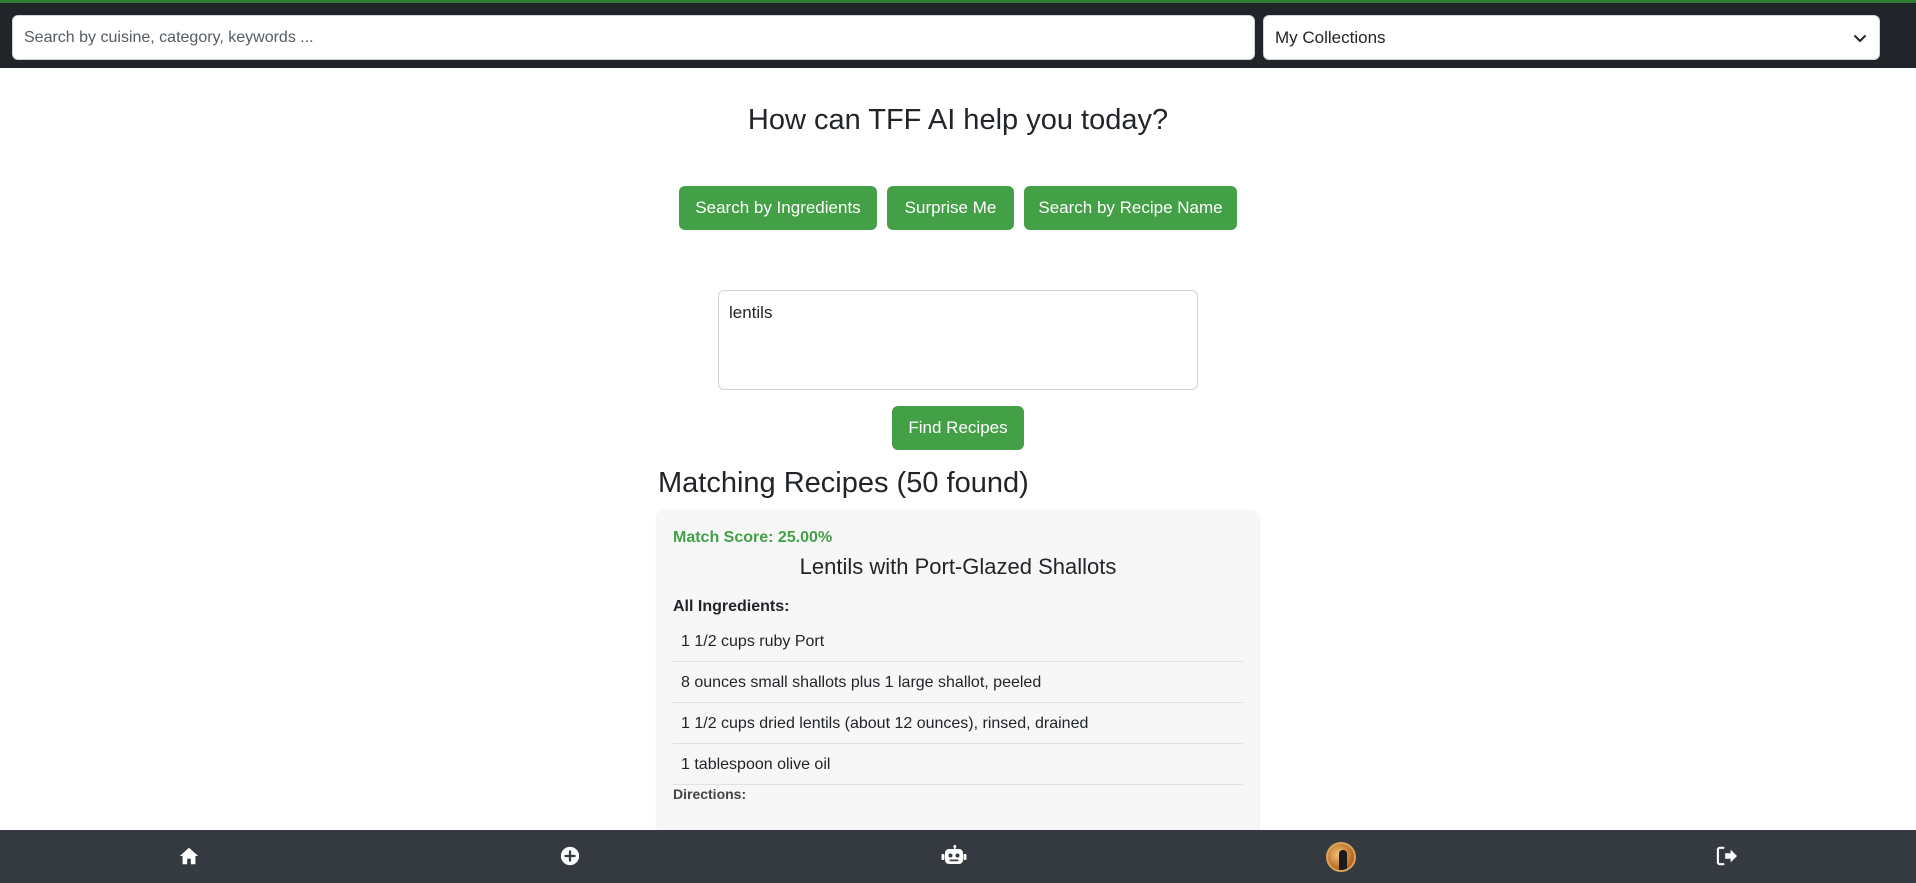  What do you see at coordinates (958, 428) in the screenshot?
I see `find-recipes-button: Find Recipes` at bounding box center [958, 428].